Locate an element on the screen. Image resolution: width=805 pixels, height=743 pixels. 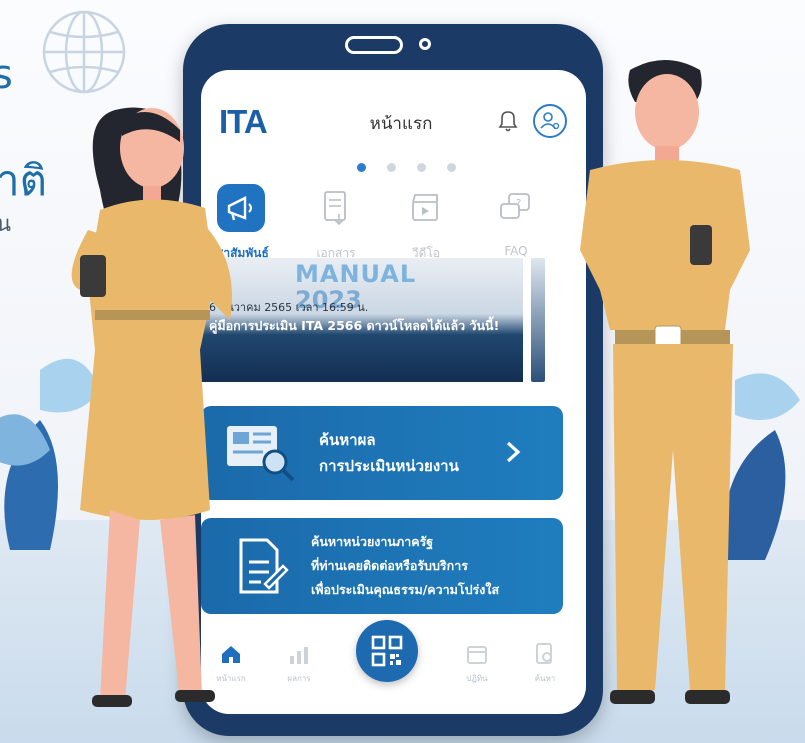
card-title-line: ค้นหาผล is located at coordinates (347, 440).